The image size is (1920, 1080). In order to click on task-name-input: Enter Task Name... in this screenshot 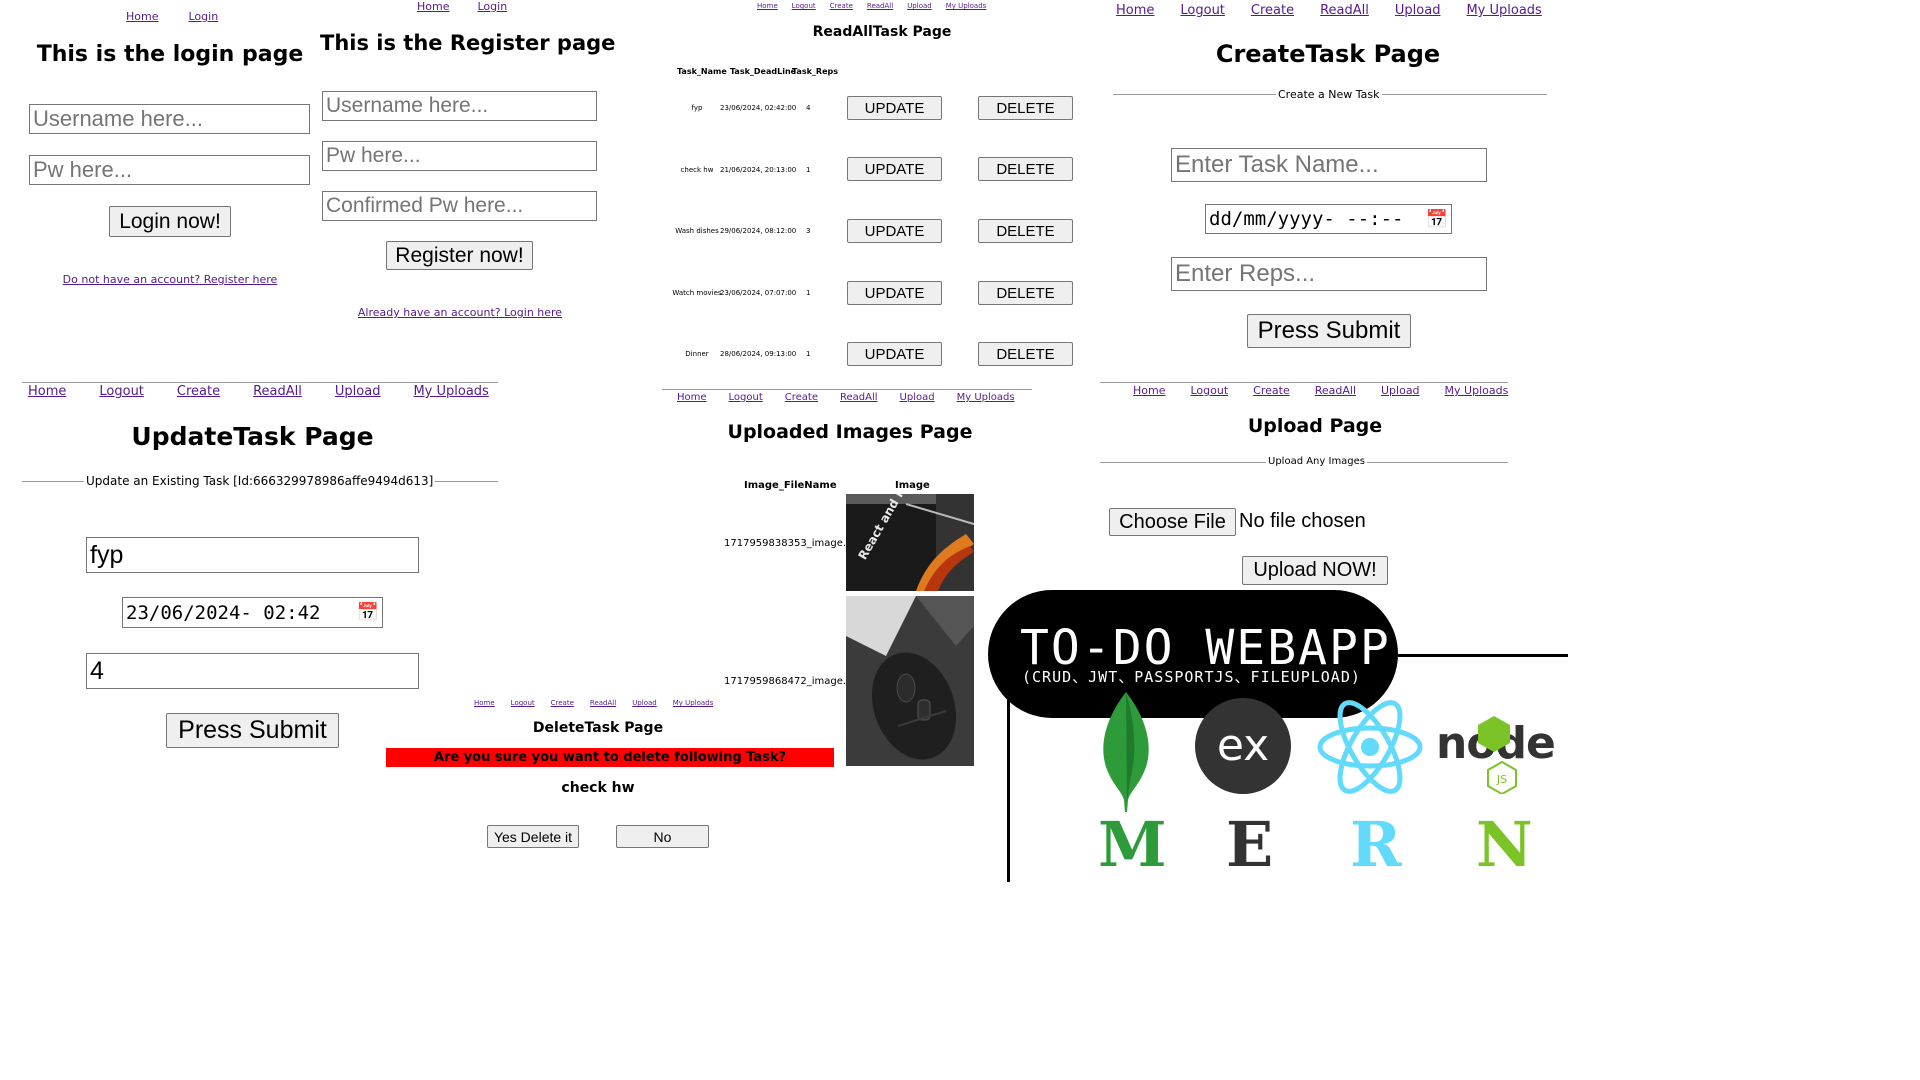, I will do `click(1329, 165)`.